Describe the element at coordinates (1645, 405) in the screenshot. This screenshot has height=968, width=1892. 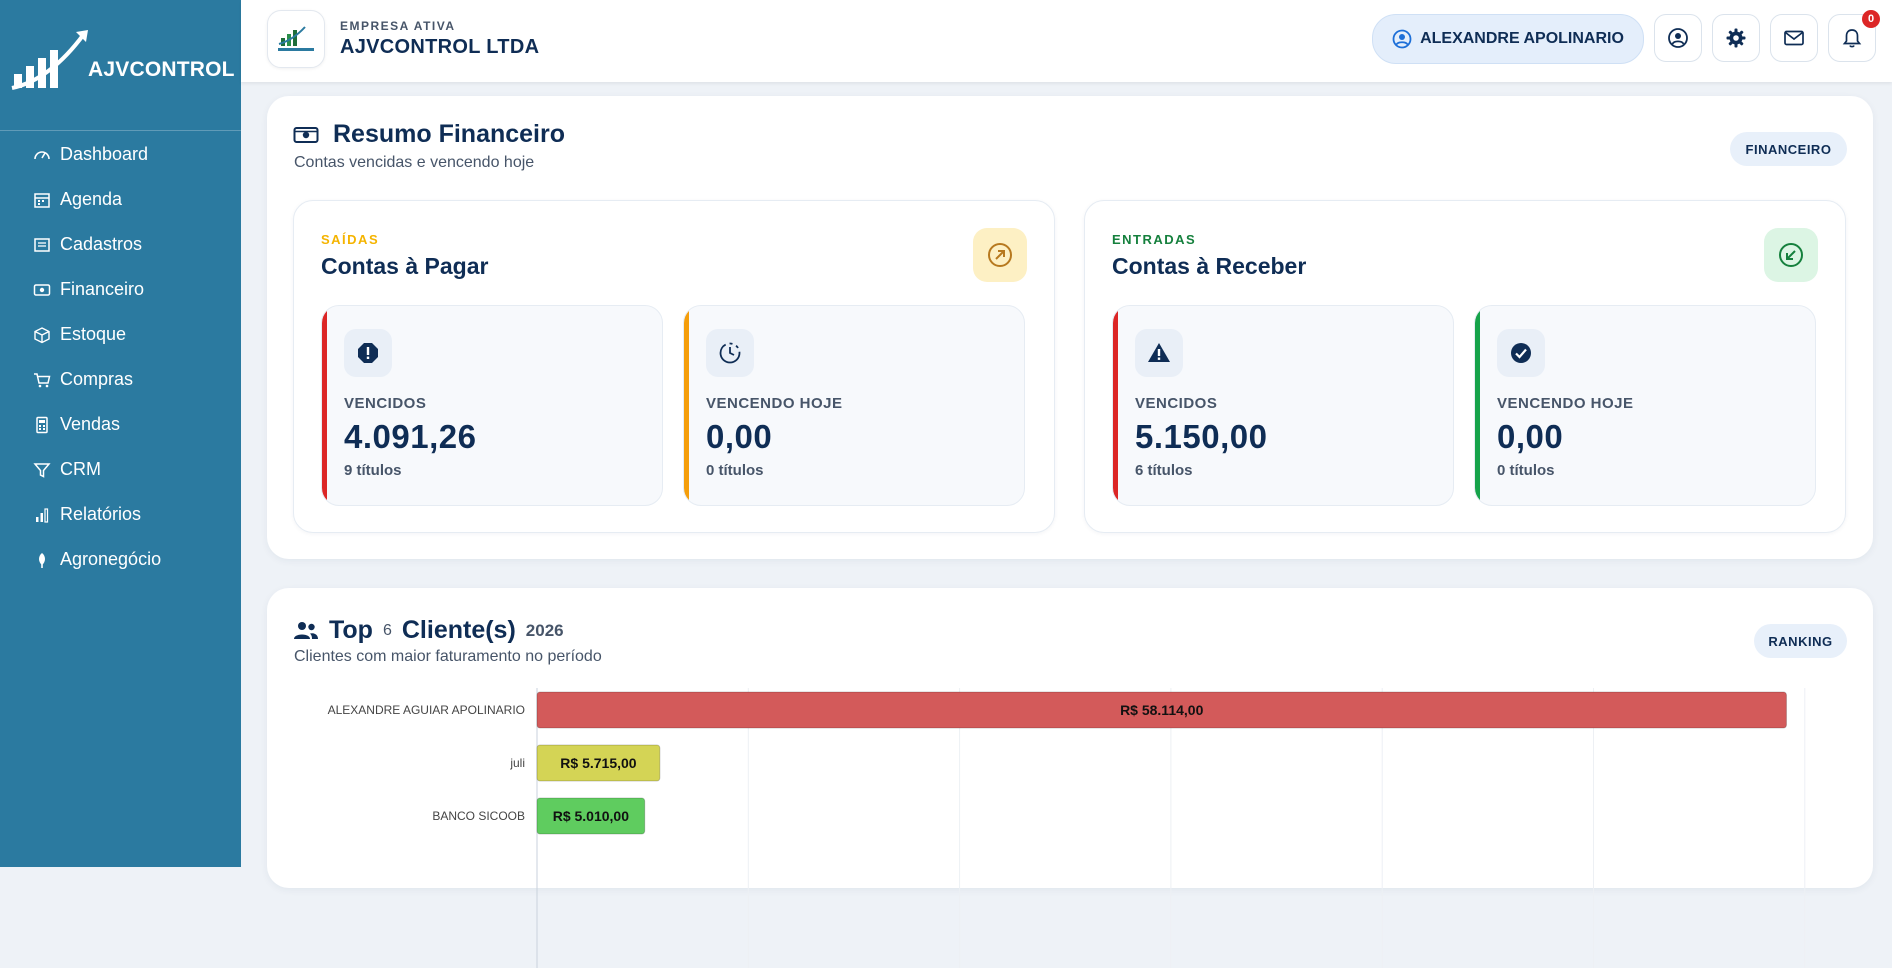
I see `receivables-due-today-stat: VENCENDO HOJE 0,00 0 títulos` at that location.